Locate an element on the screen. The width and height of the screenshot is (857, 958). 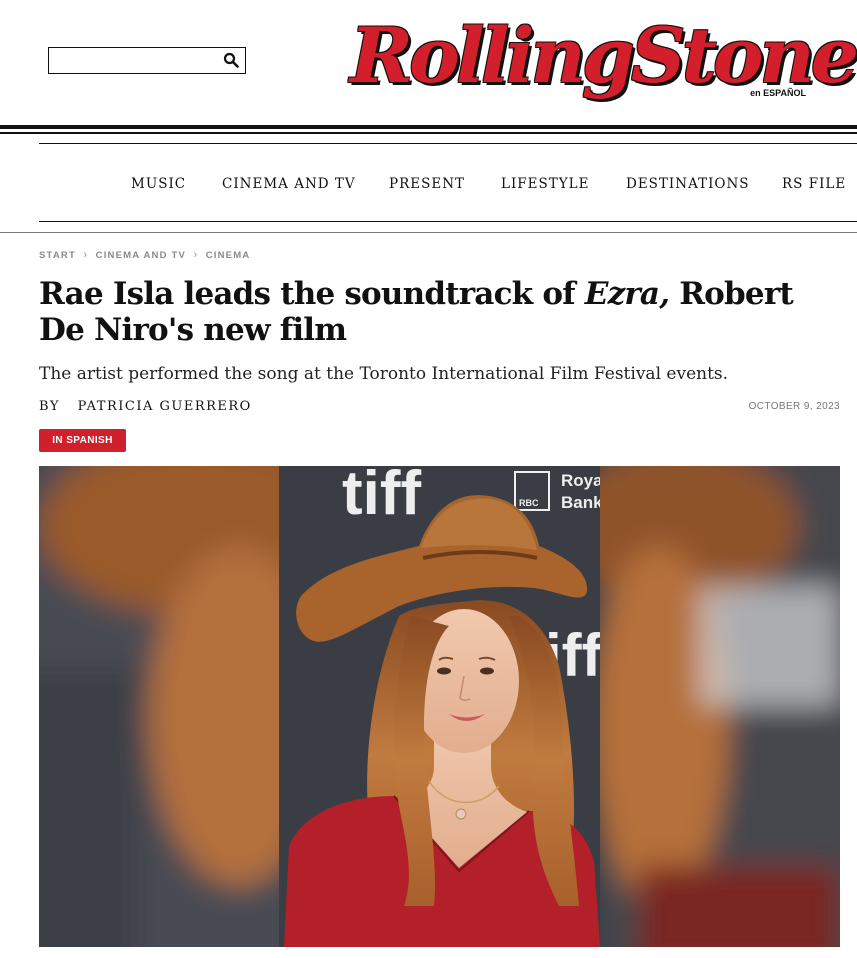
backdrop-rbc: RBC is located at coordinates (529, 503).